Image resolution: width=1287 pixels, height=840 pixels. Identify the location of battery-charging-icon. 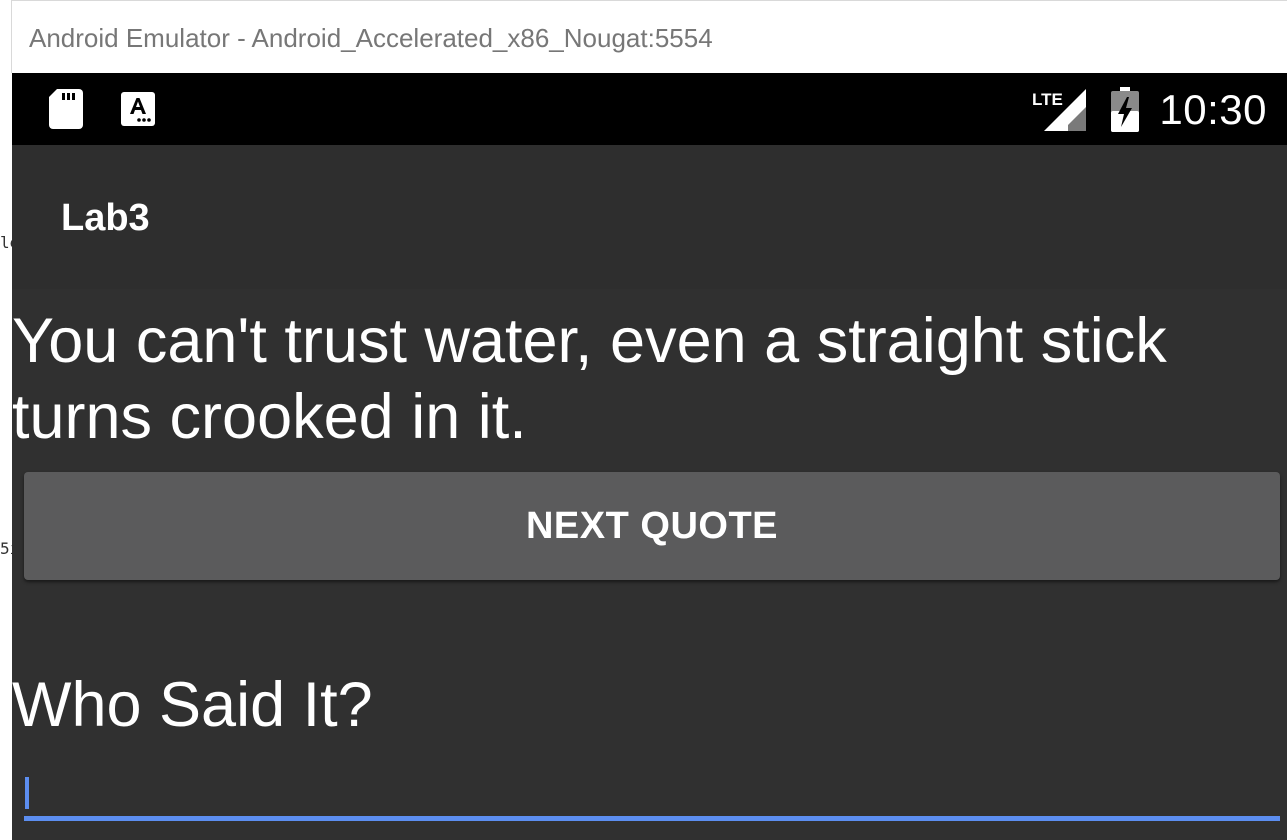
(1125, 109).